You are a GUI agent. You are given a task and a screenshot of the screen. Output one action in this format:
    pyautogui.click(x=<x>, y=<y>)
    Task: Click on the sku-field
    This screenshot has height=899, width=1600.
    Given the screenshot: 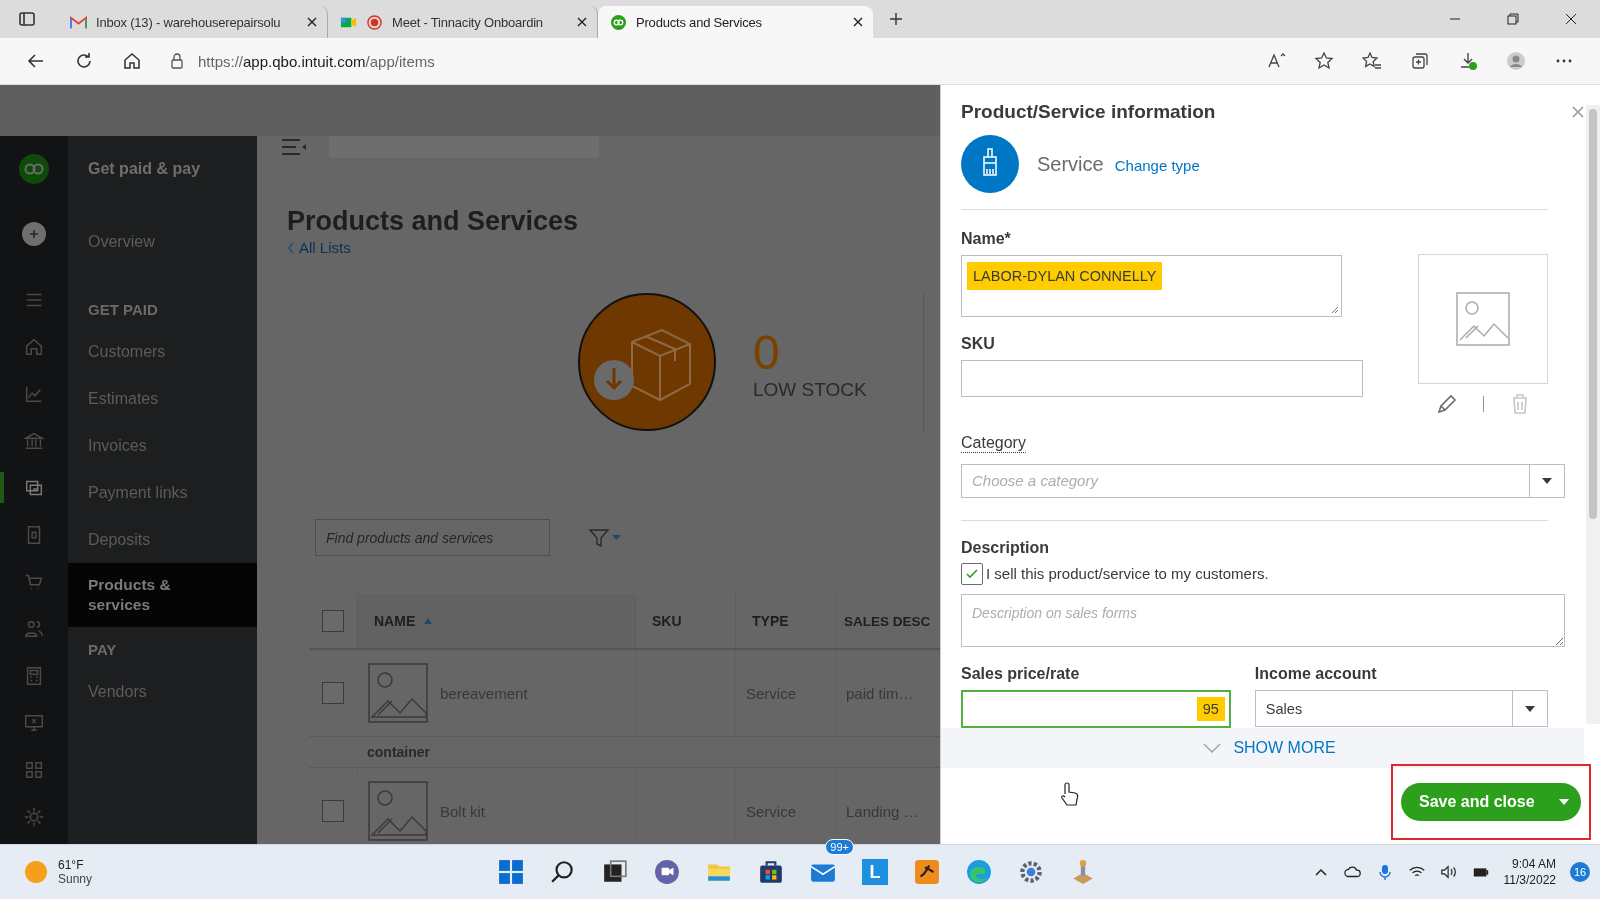 What is the action you would take?
    pyautogui.click(x=1162, y=378)
    